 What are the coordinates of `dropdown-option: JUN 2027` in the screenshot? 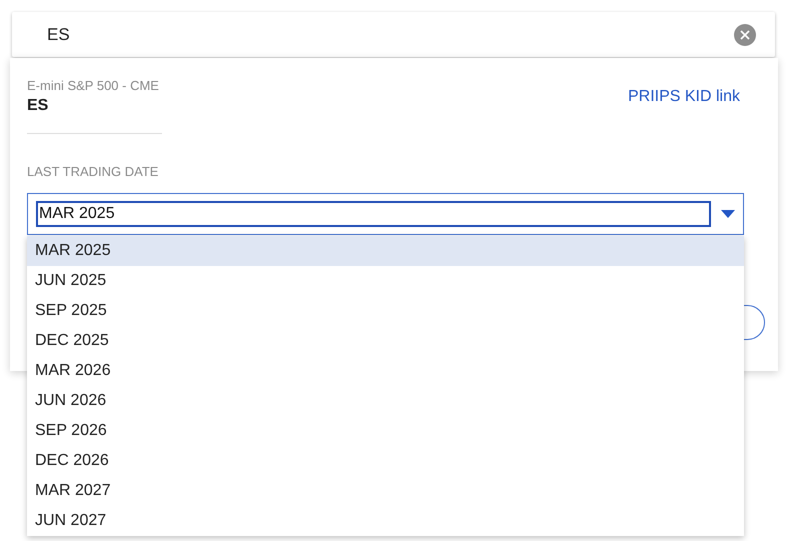 It's located at (385, 521).